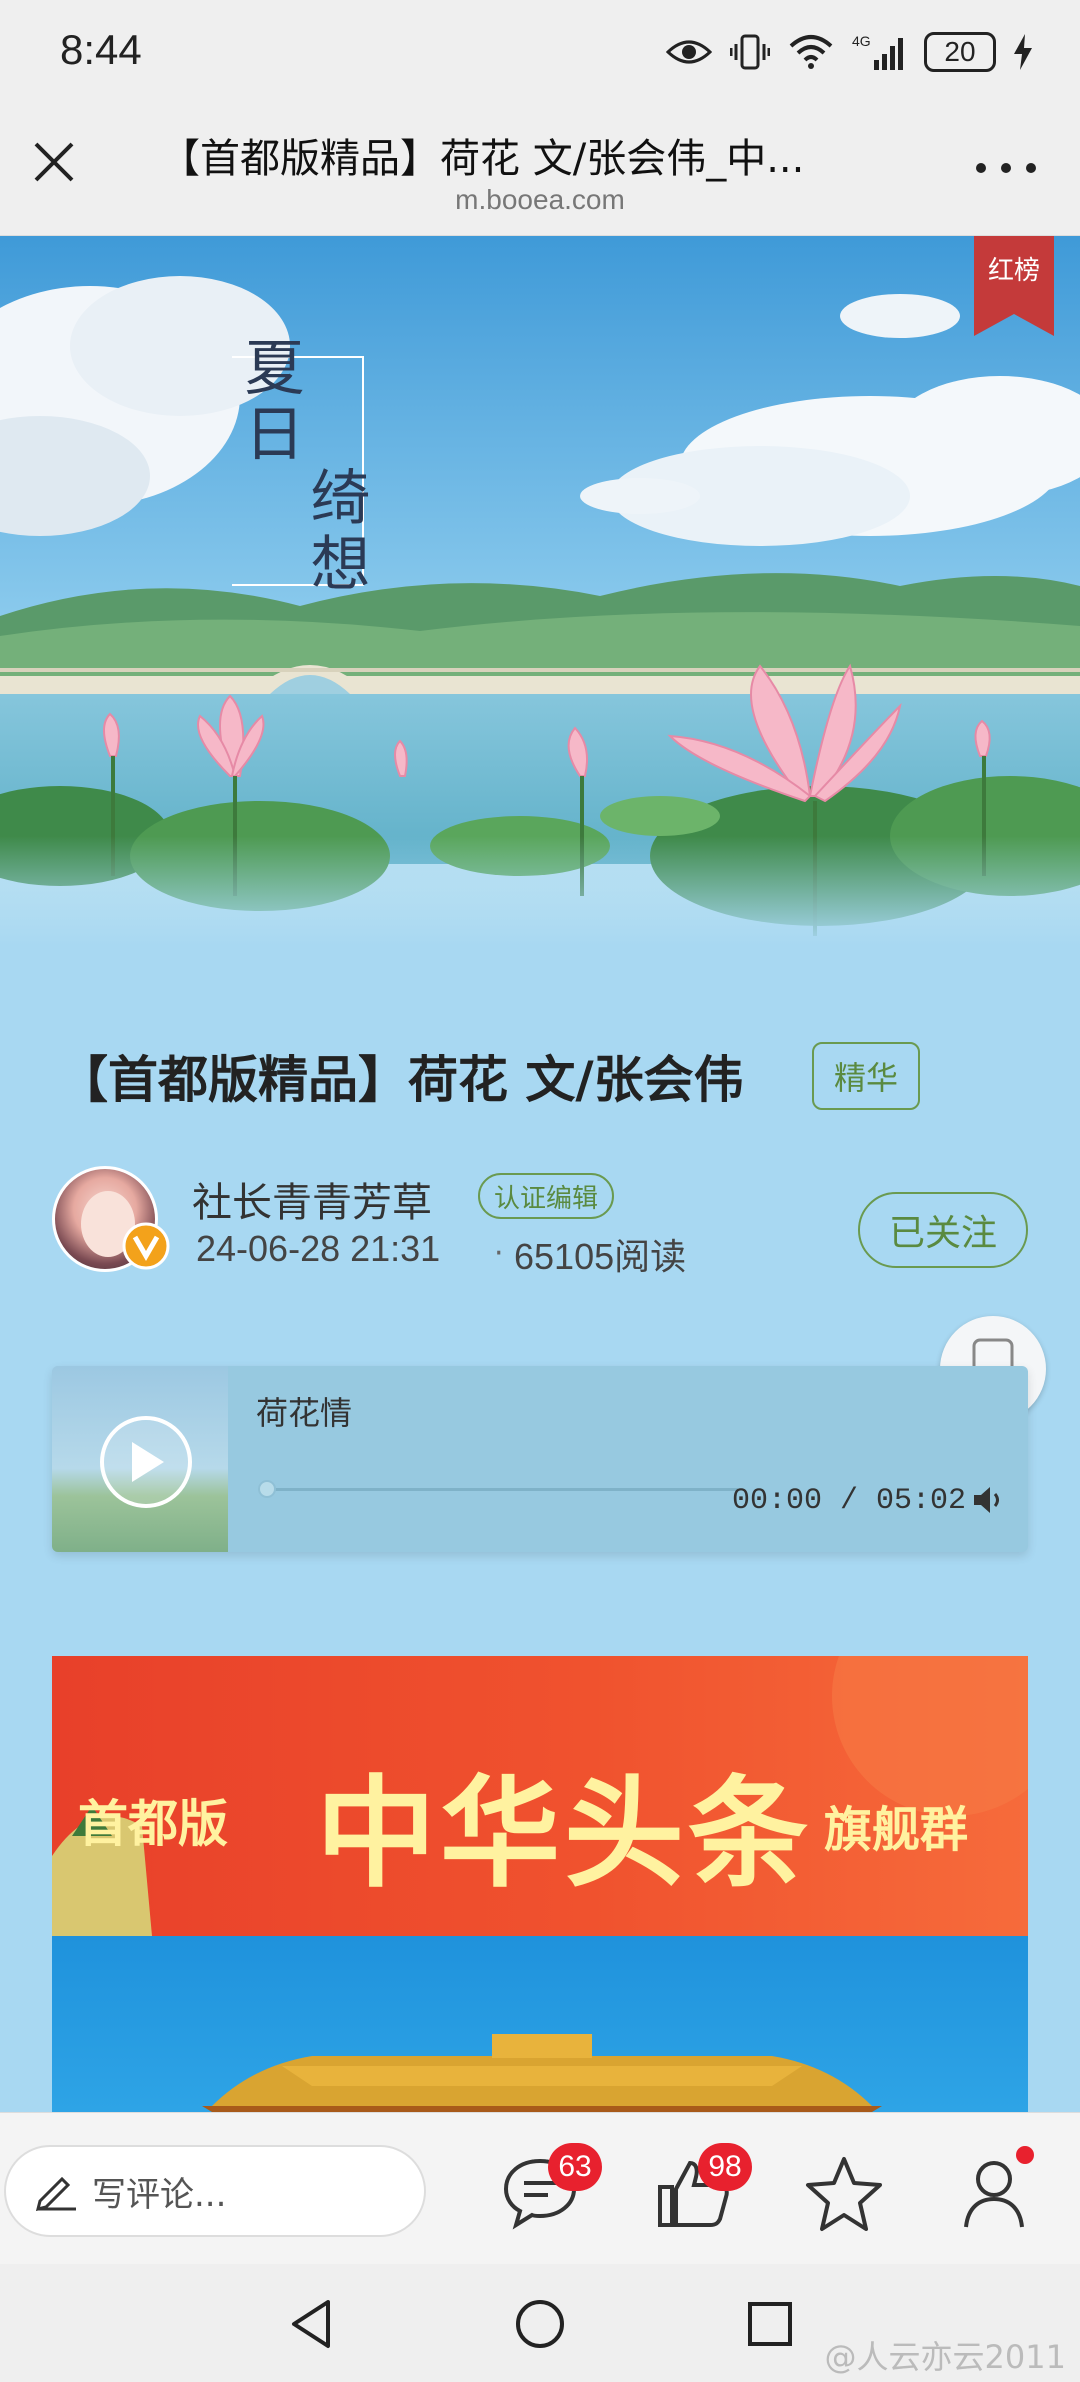  I want to click on play-icon, so click(148, 1462).